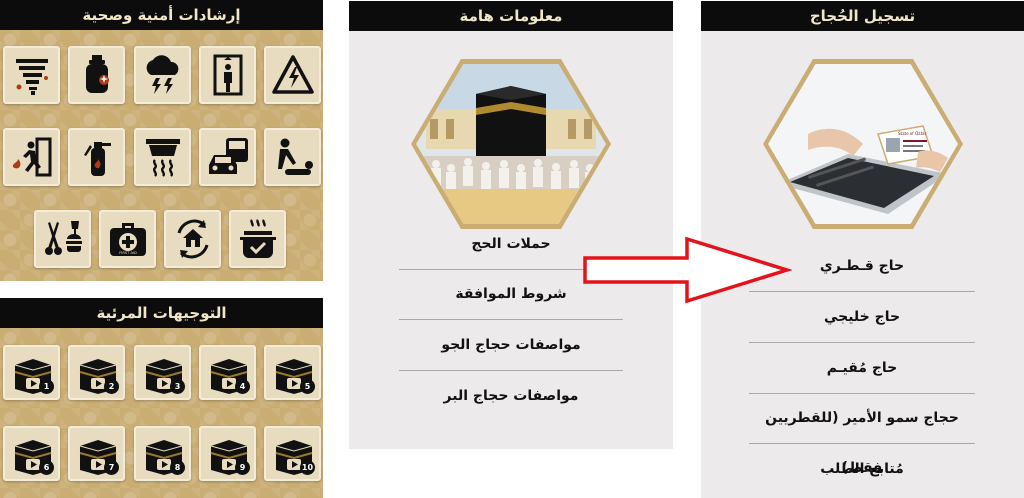 The width and height of the screenshot is (1024, 498). Describe the element at coordinates (227, 372) in the screenshot. I see `video-tile: 4` at that location.